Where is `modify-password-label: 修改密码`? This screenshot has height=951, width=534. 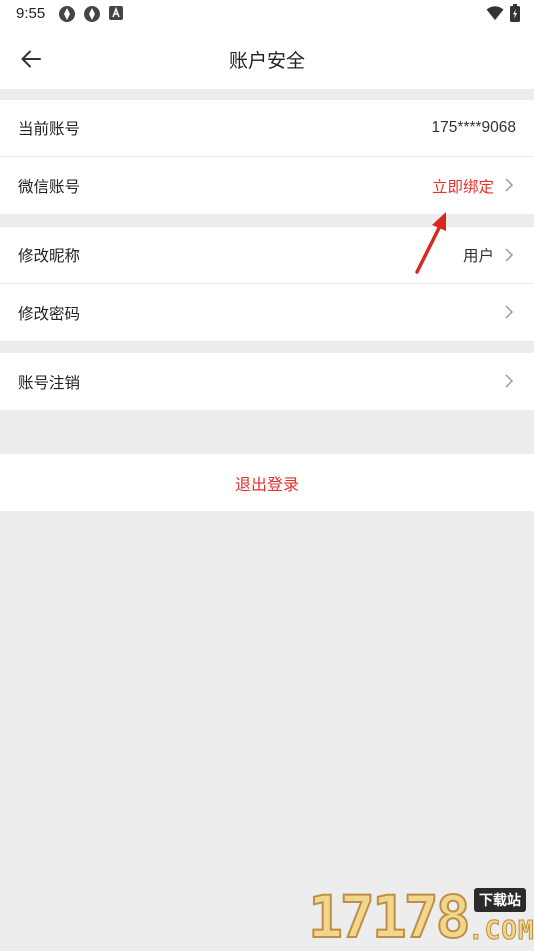
modify-password-label: 修改密码 is located at coordinates (49, 313).